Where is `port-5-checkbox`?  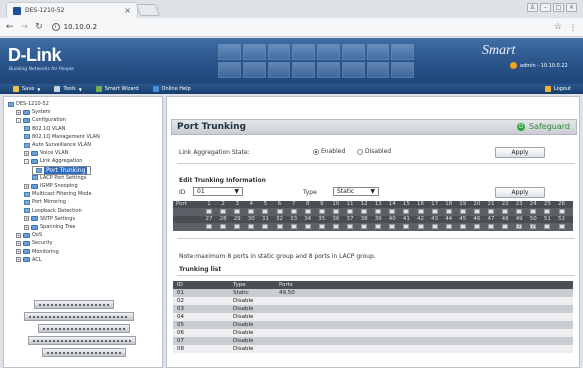
port-5-checkbox is located at coordinates (265, 211).